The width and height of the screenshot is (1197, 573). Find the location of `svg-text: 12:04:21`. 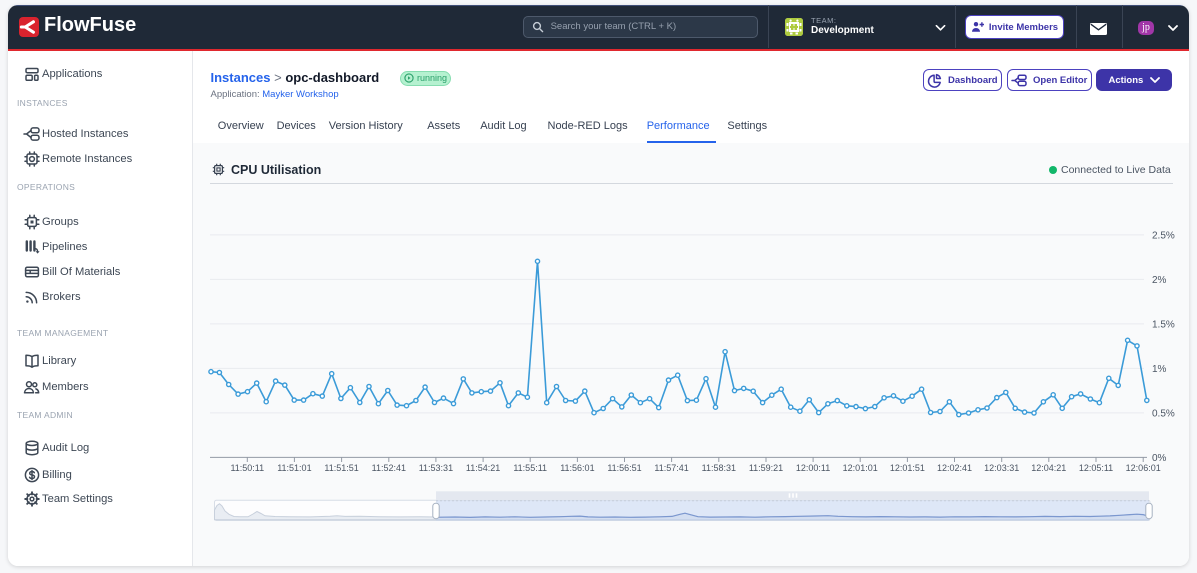

svg-text: 12:04:21 is located at coordinates (1048, 468).